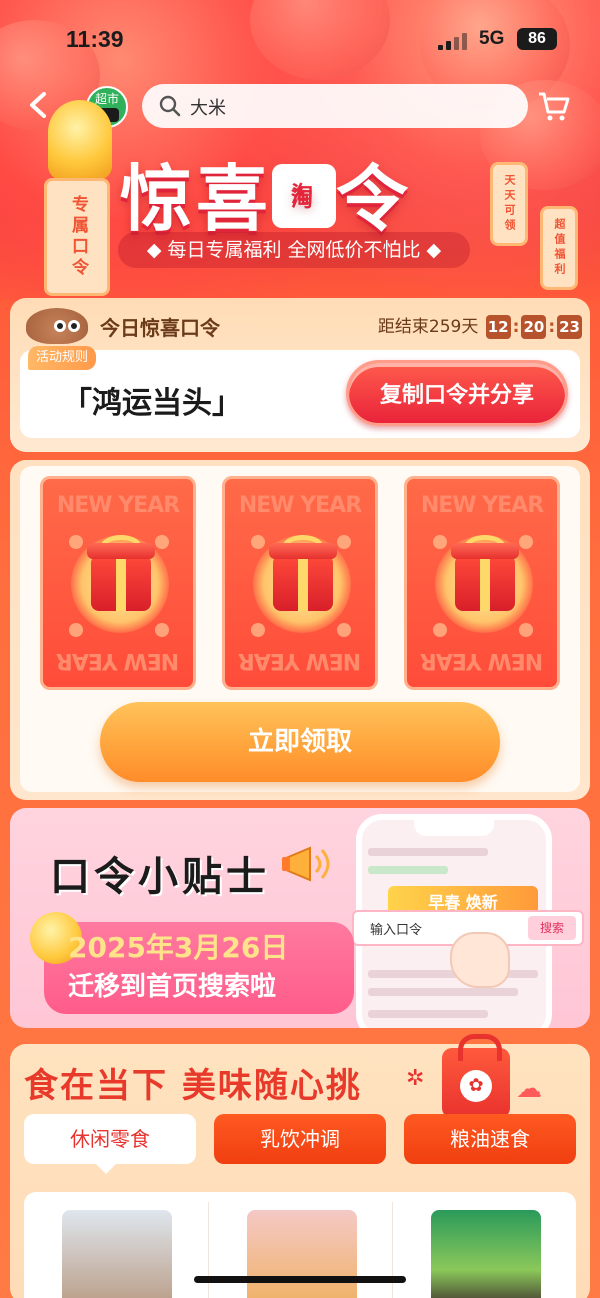  I want to click on status-time: 11:39, so click(95, 39).